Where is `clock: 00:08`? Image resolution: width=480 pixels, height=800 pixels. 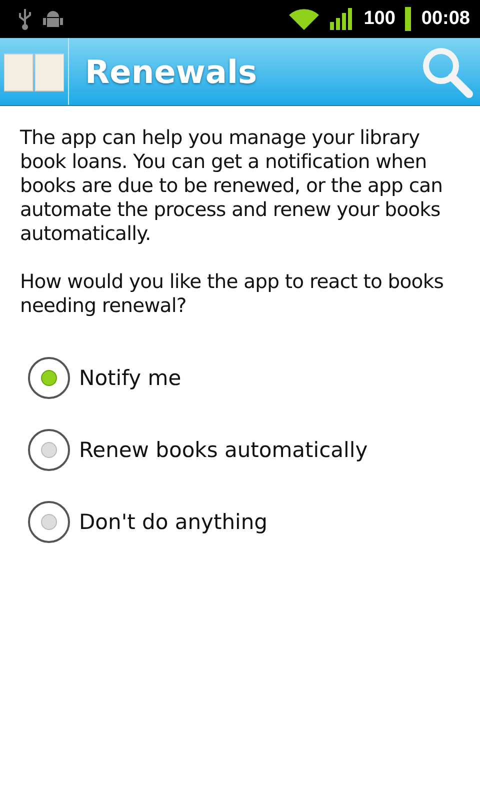 clock: 00:08 is located at coordinates (445, 19).